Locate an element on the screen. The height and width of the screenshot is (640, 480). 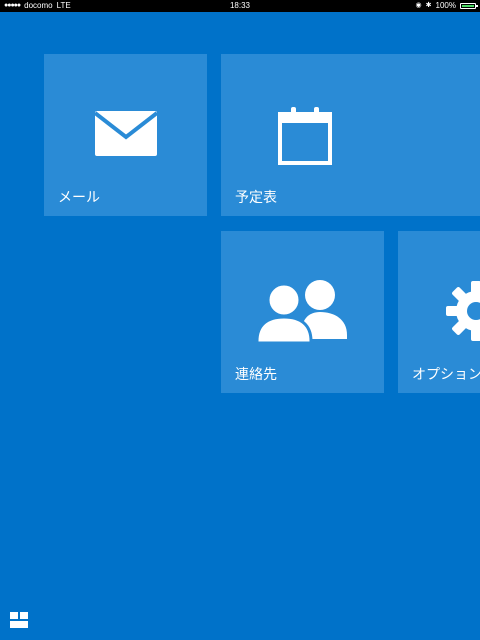
mail-tile: メール is located at coordinates (125, 135).